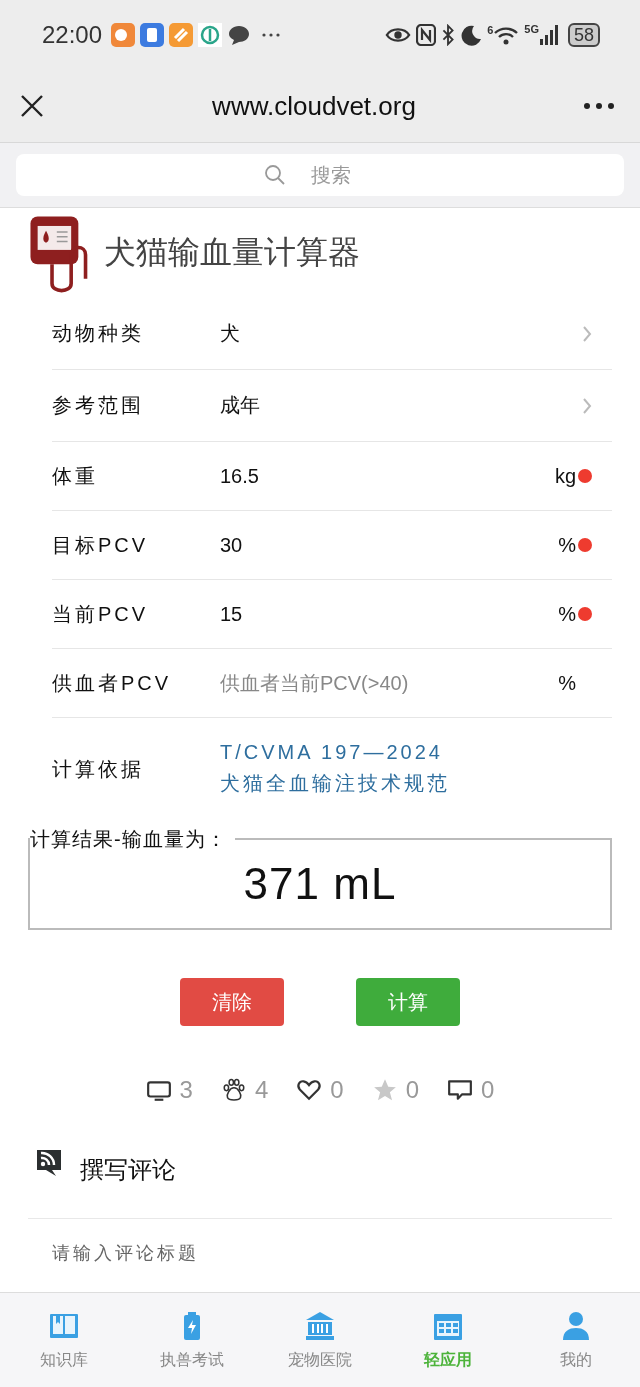  I want to click on nav-tab: 我的, so click(576, 1340).